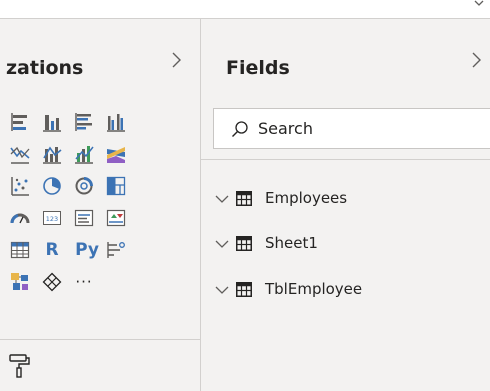  I want to click on search-placeholder: Search, so click(285, 128).